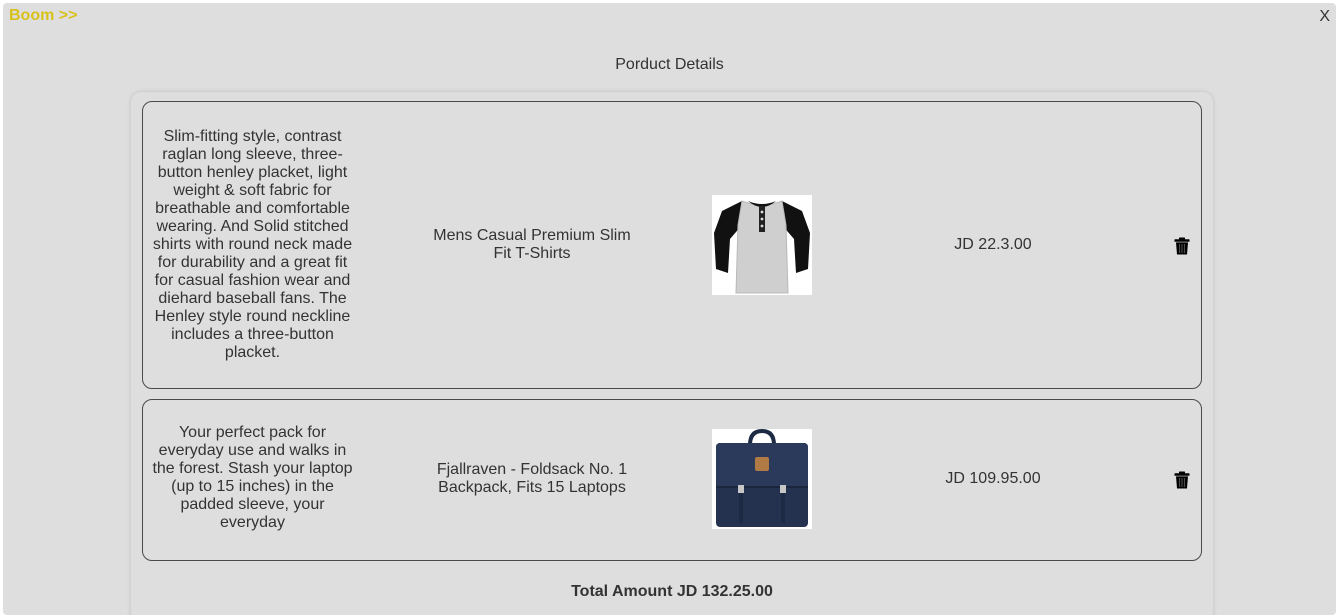 The width and height of the screenshot is (1339, 615). I want to click on product-name: Mens Casual Premium Slim Fit T-Shirts, so click(532, 244).